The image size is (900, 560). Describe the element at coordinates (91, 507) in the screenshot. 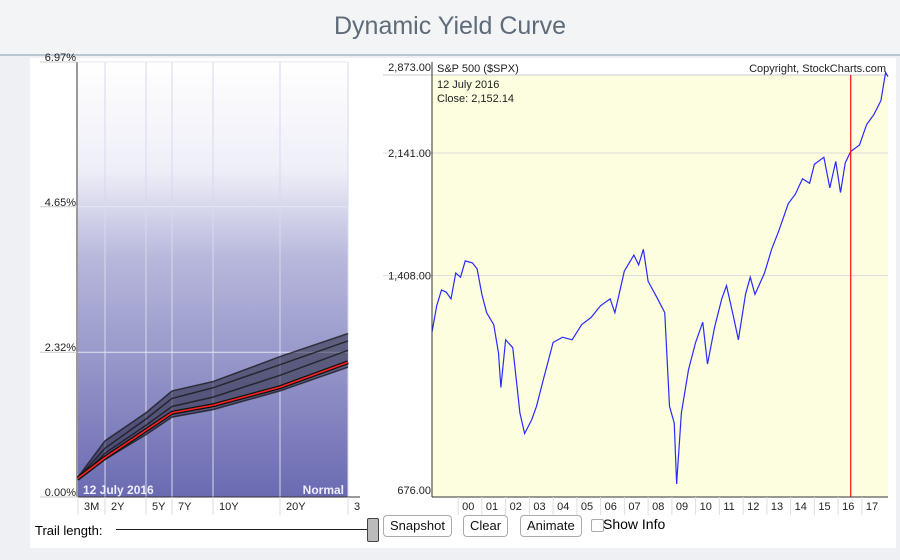

I see `x-tick-label: 3M` at that location.